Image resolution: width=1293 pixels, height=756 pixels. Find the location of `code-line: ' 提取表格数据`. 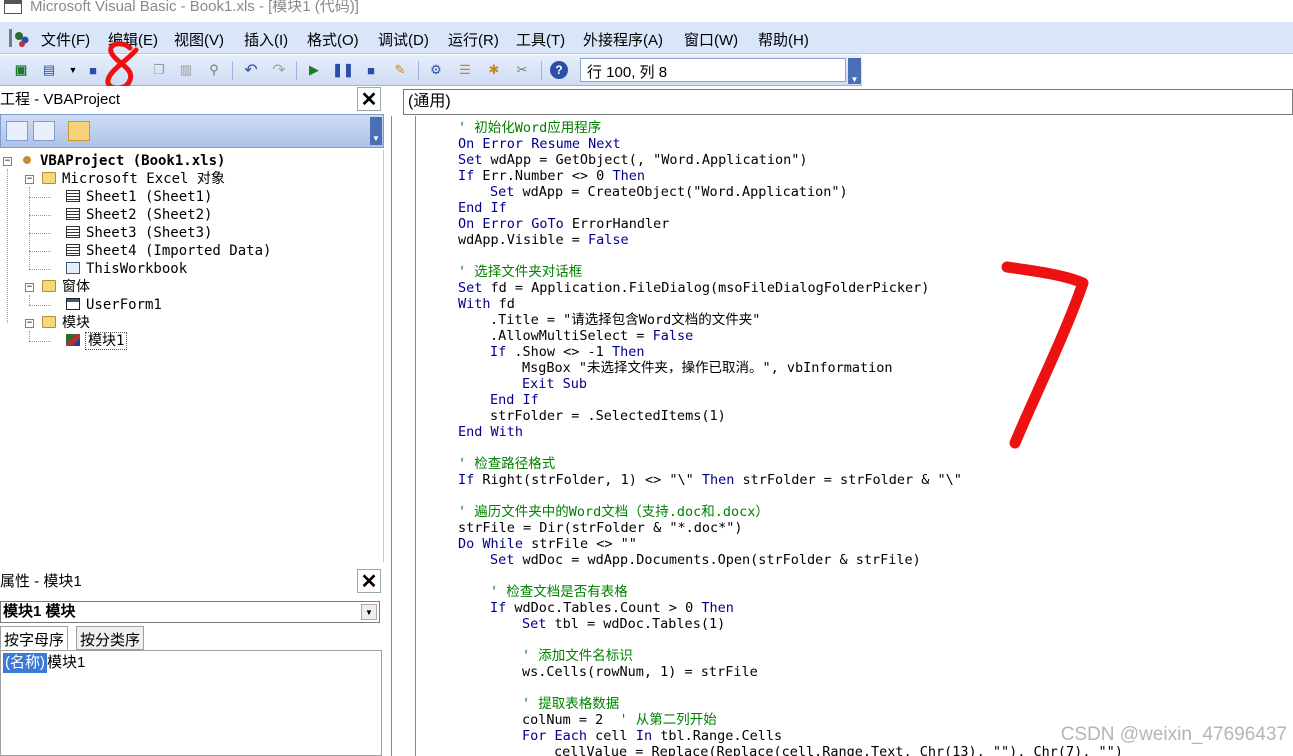

code-line: ' 提取表格数据 is located at coordinates (570, 704).